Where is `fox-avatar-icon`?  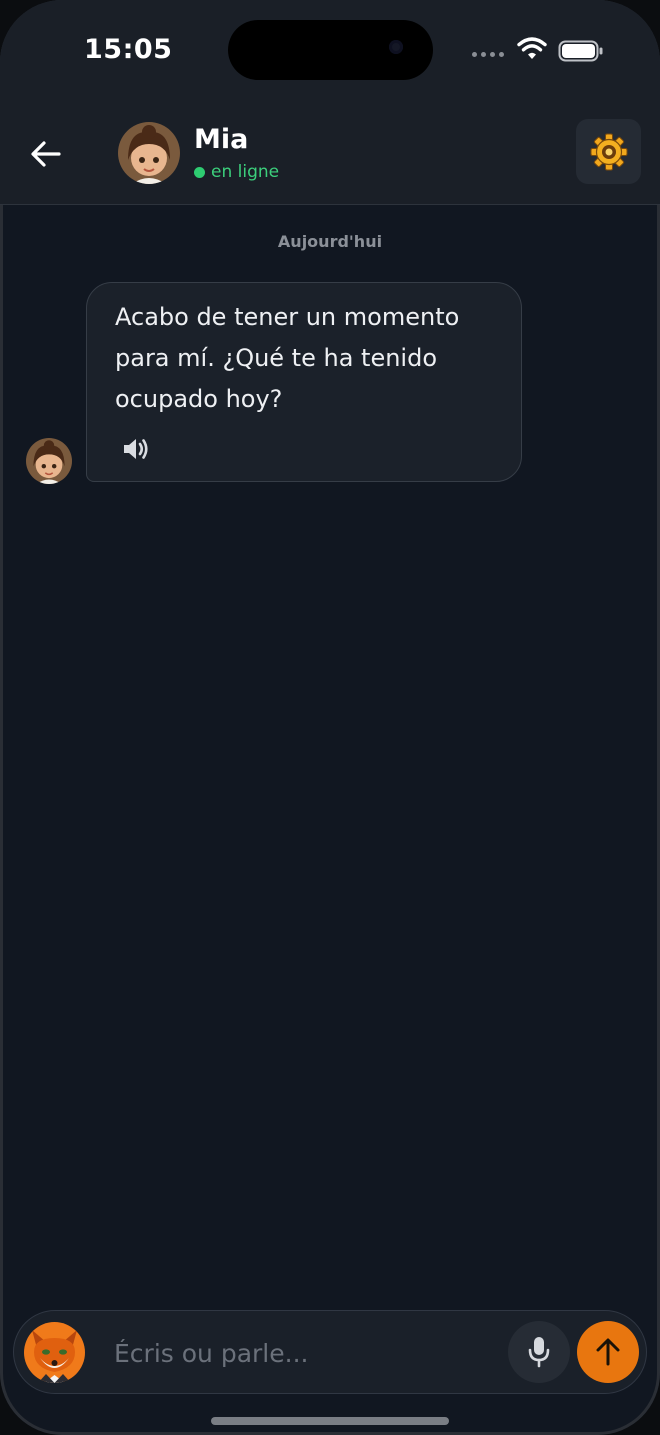
fox-avatar-icon is located at coordinates (54, 1352).